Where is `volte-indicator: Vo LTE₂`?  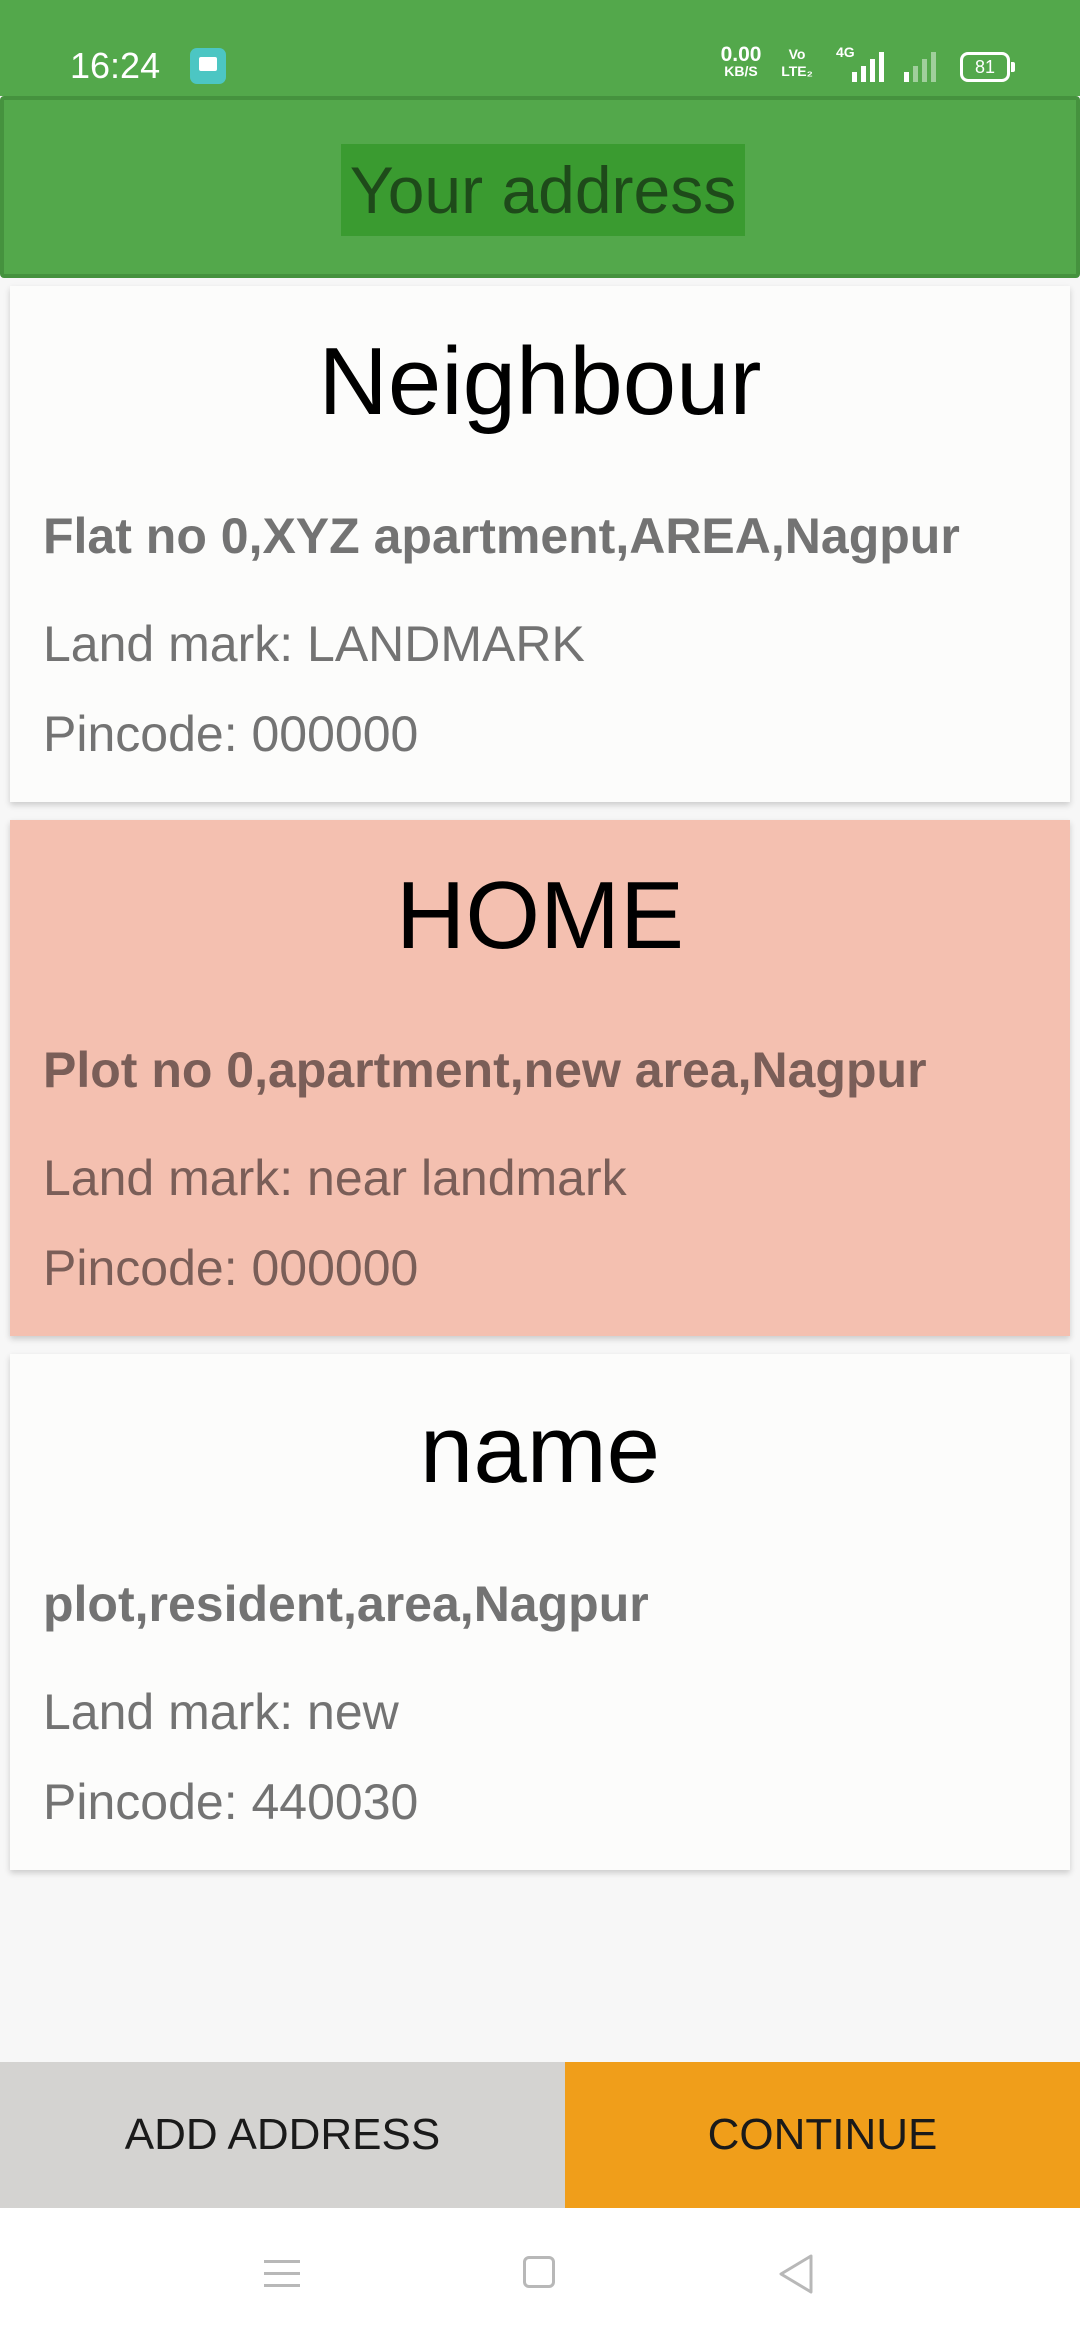
volte-indicator: Vo LTE₂ is located at coordinates (797, 63).